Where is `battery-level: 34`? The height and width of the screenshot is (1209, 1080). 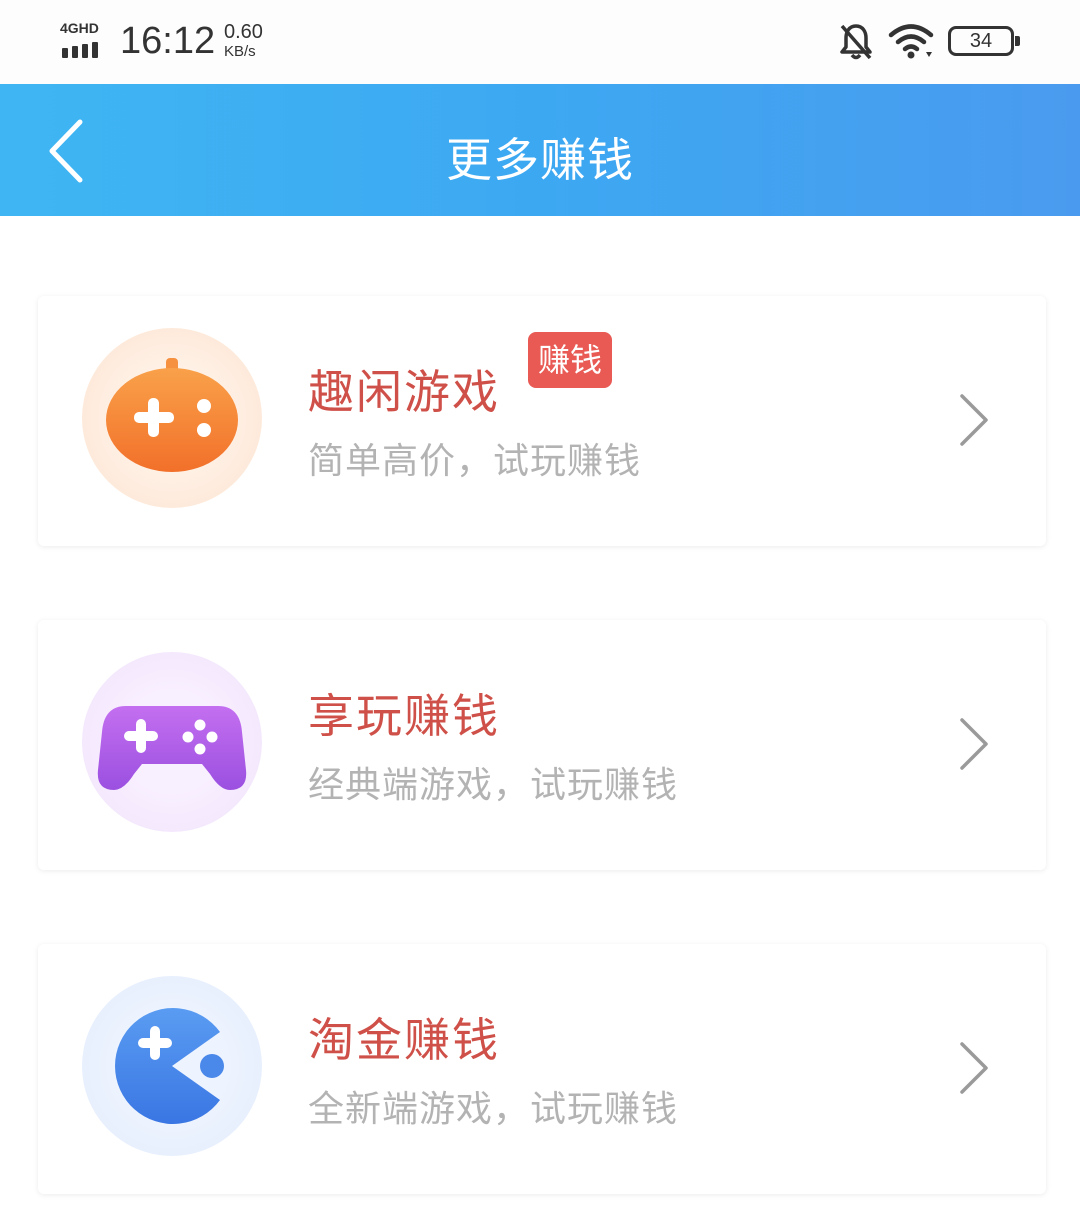
battery-level: 34 is located at coordinates (981, 41).